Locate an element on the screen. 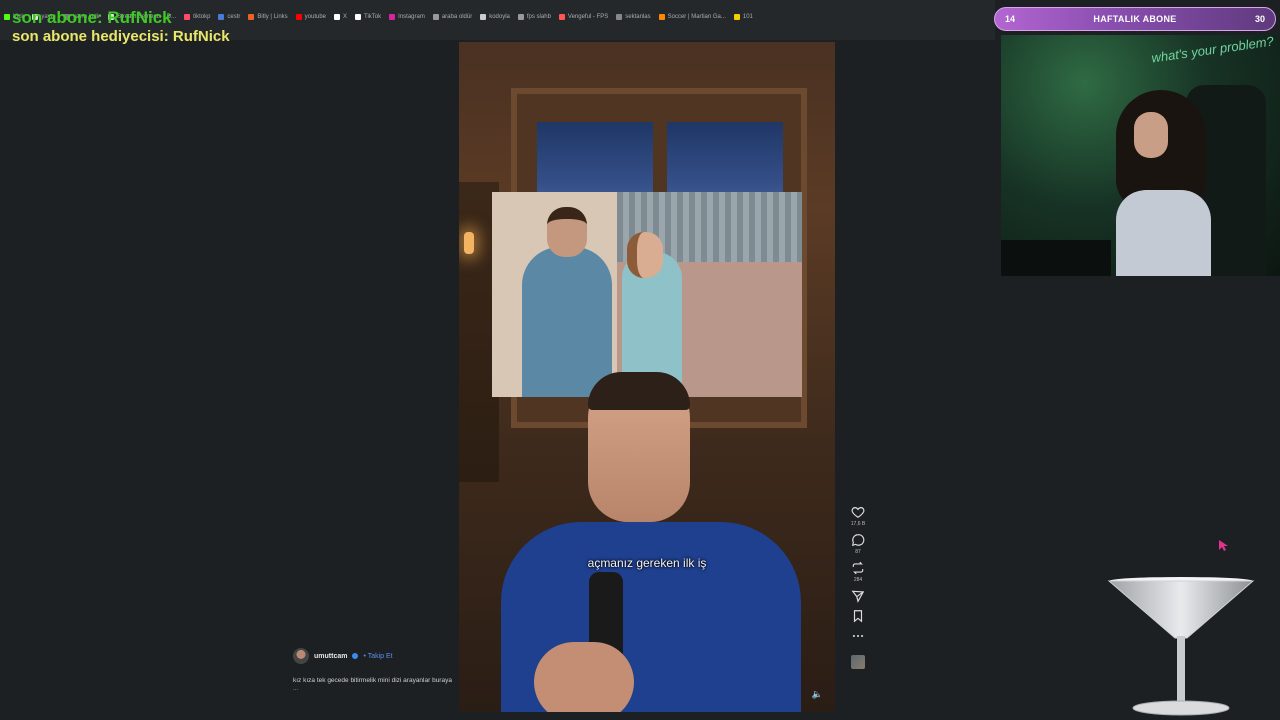  like-button: 17,6 B is located at coordinates (858, 516).